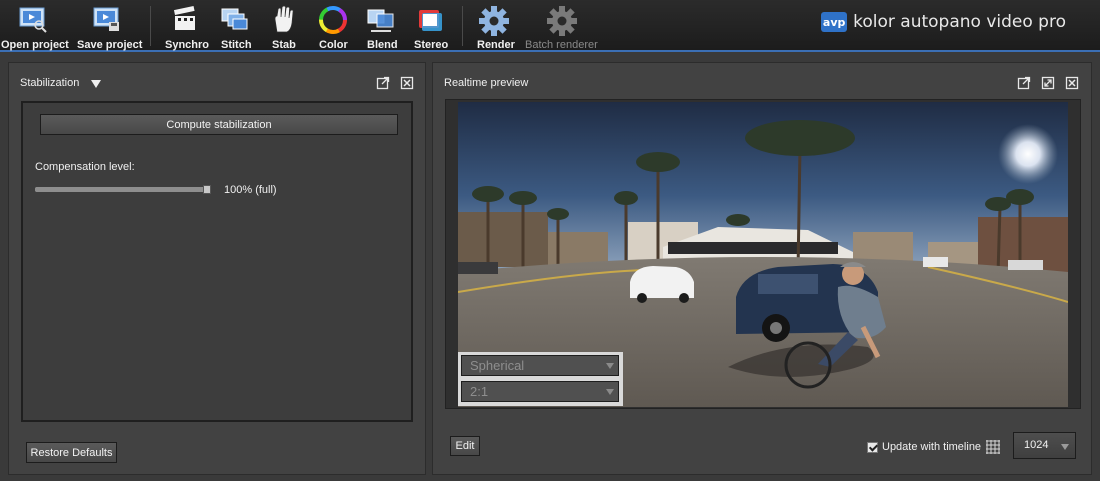  I want to click on color-button: Color, so click(333, 26).